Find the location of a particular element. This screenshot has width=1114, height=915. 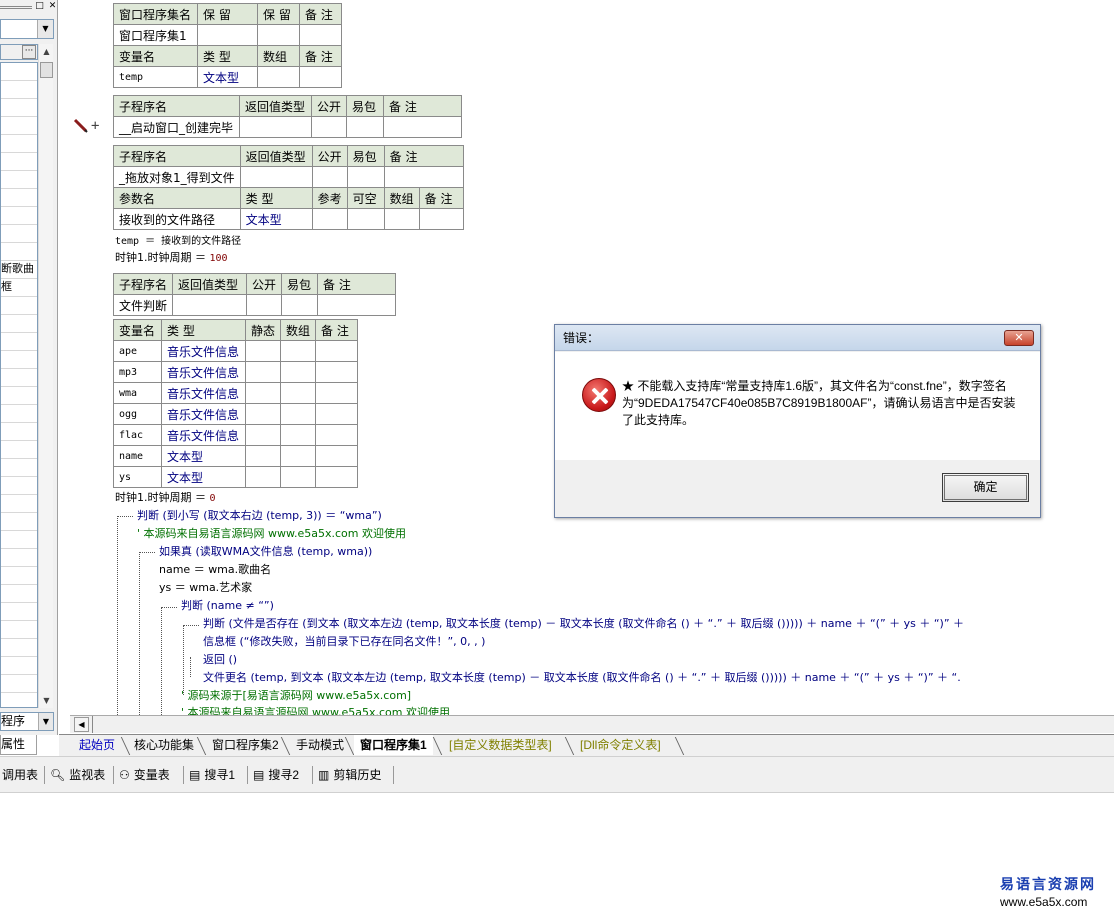

code-line: temp ＝ 接收到的文件路径 is located at coordinates (178, 241).